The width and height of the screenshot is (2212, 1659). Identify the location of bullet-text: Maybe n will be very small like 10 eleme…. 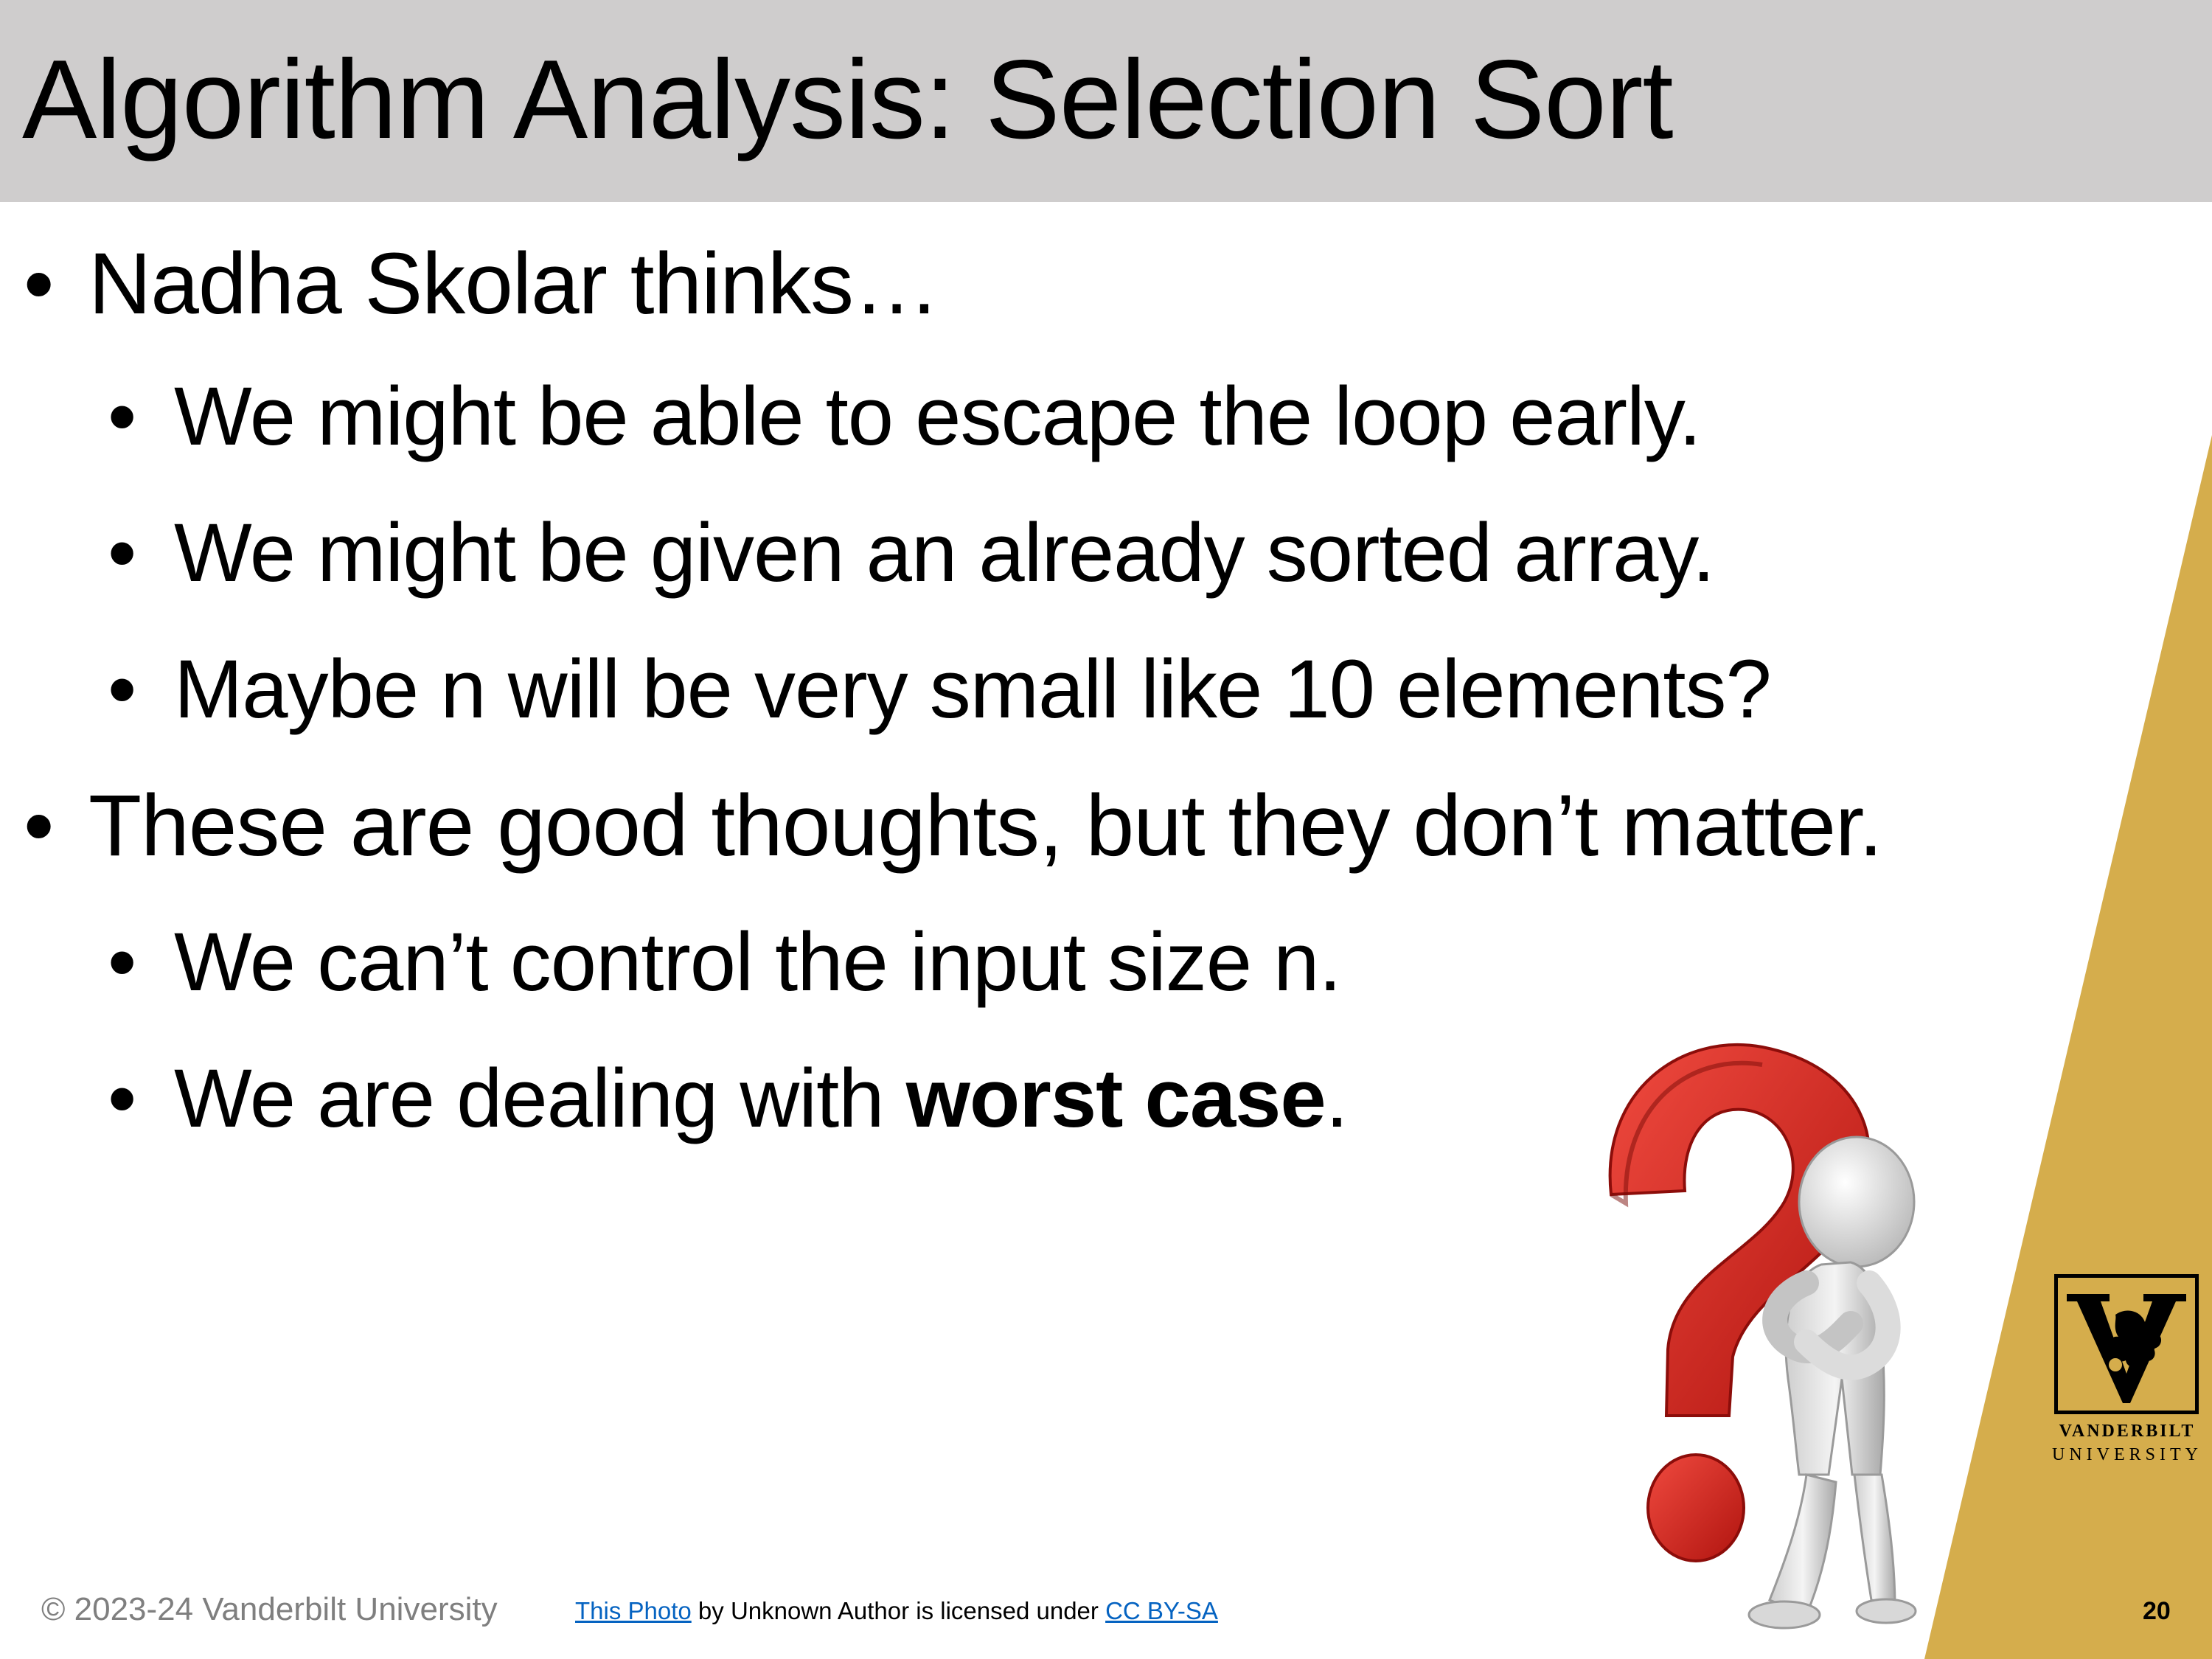
(973, 689).